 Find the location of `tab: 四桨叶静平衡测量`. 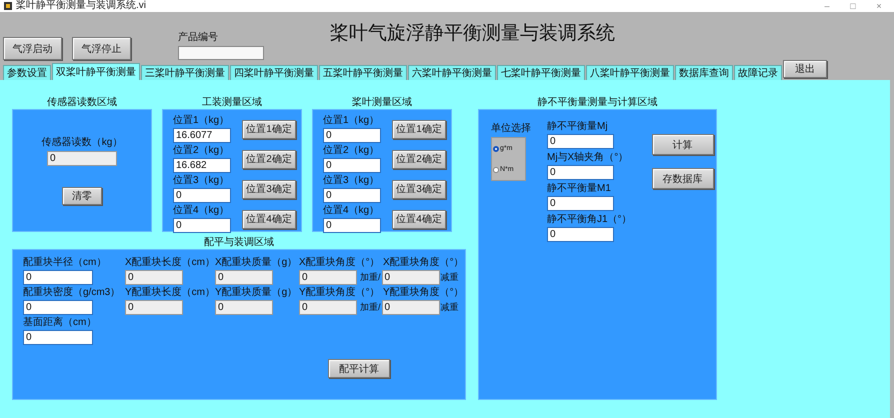

tab: 四桨叶静平衡测量 is located at coordinates (274, 72).